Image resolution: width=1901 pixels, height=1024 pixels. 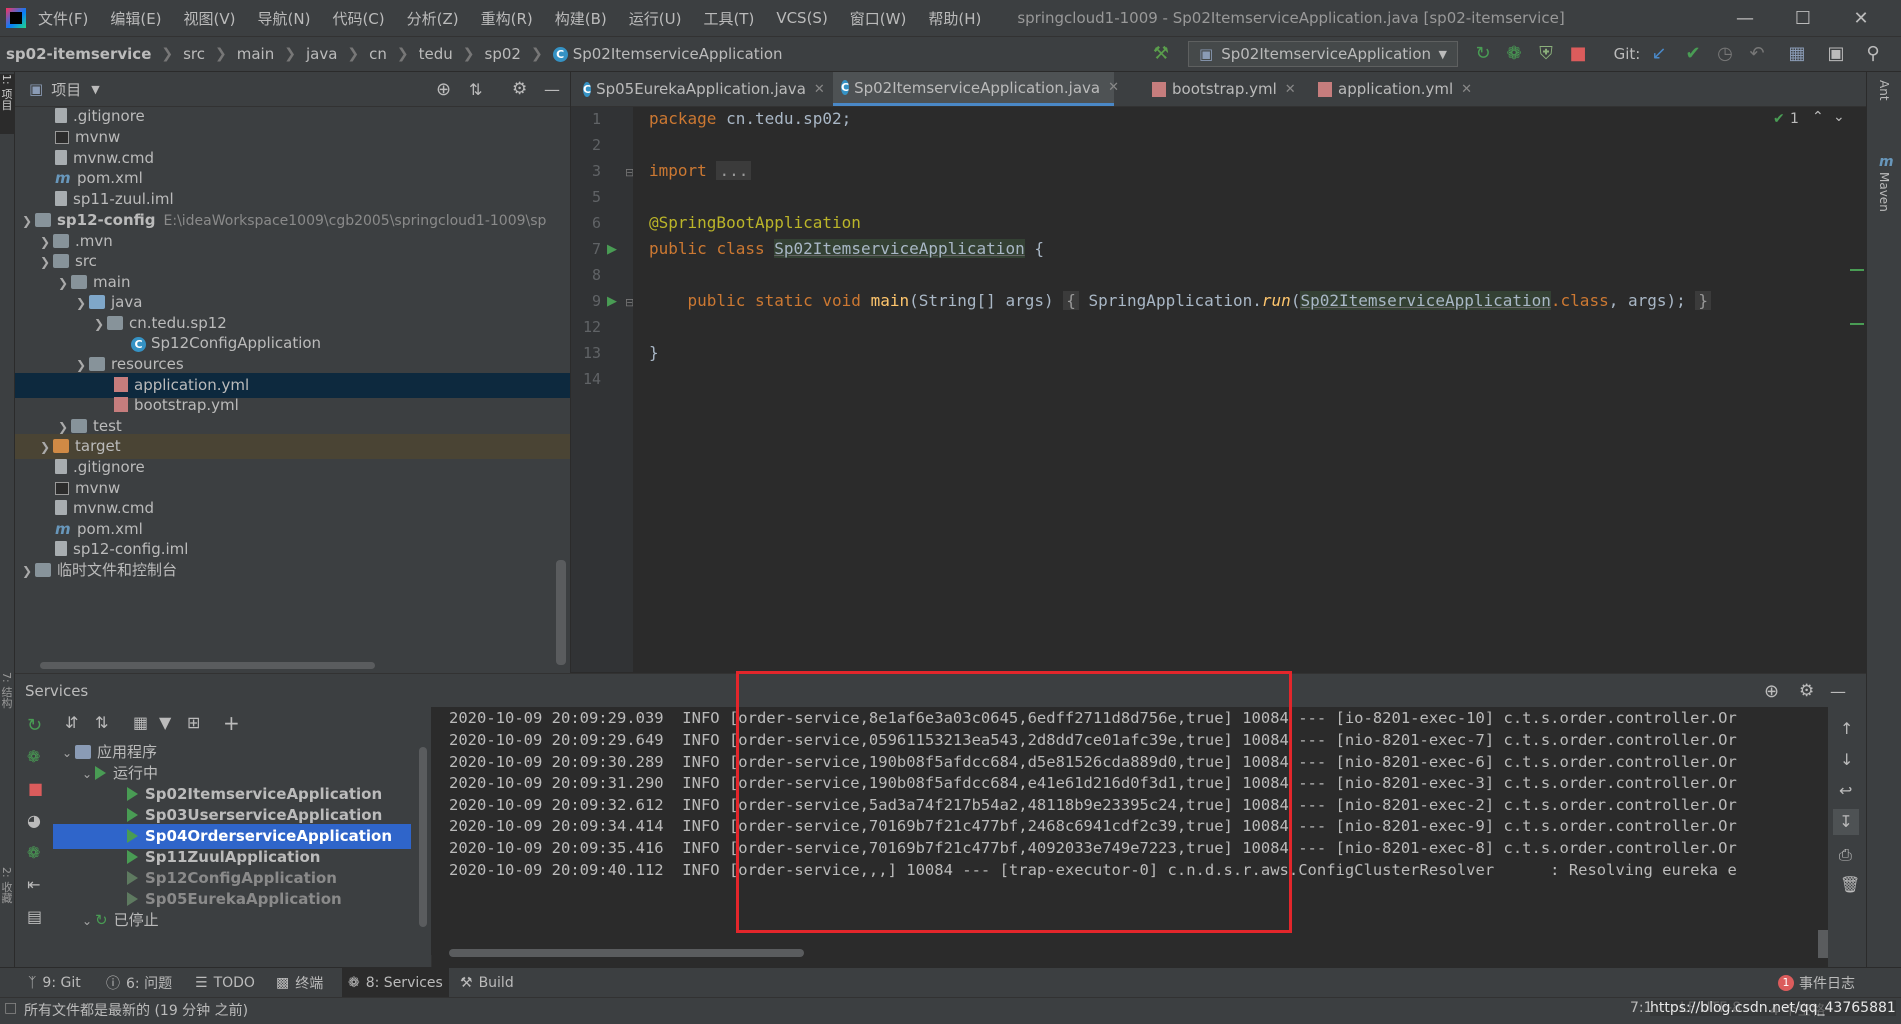 What do you see at coordinates (66, 89) in the screenshot?
I see `project-panel-title: 项目` at bounding box center [66, 89].